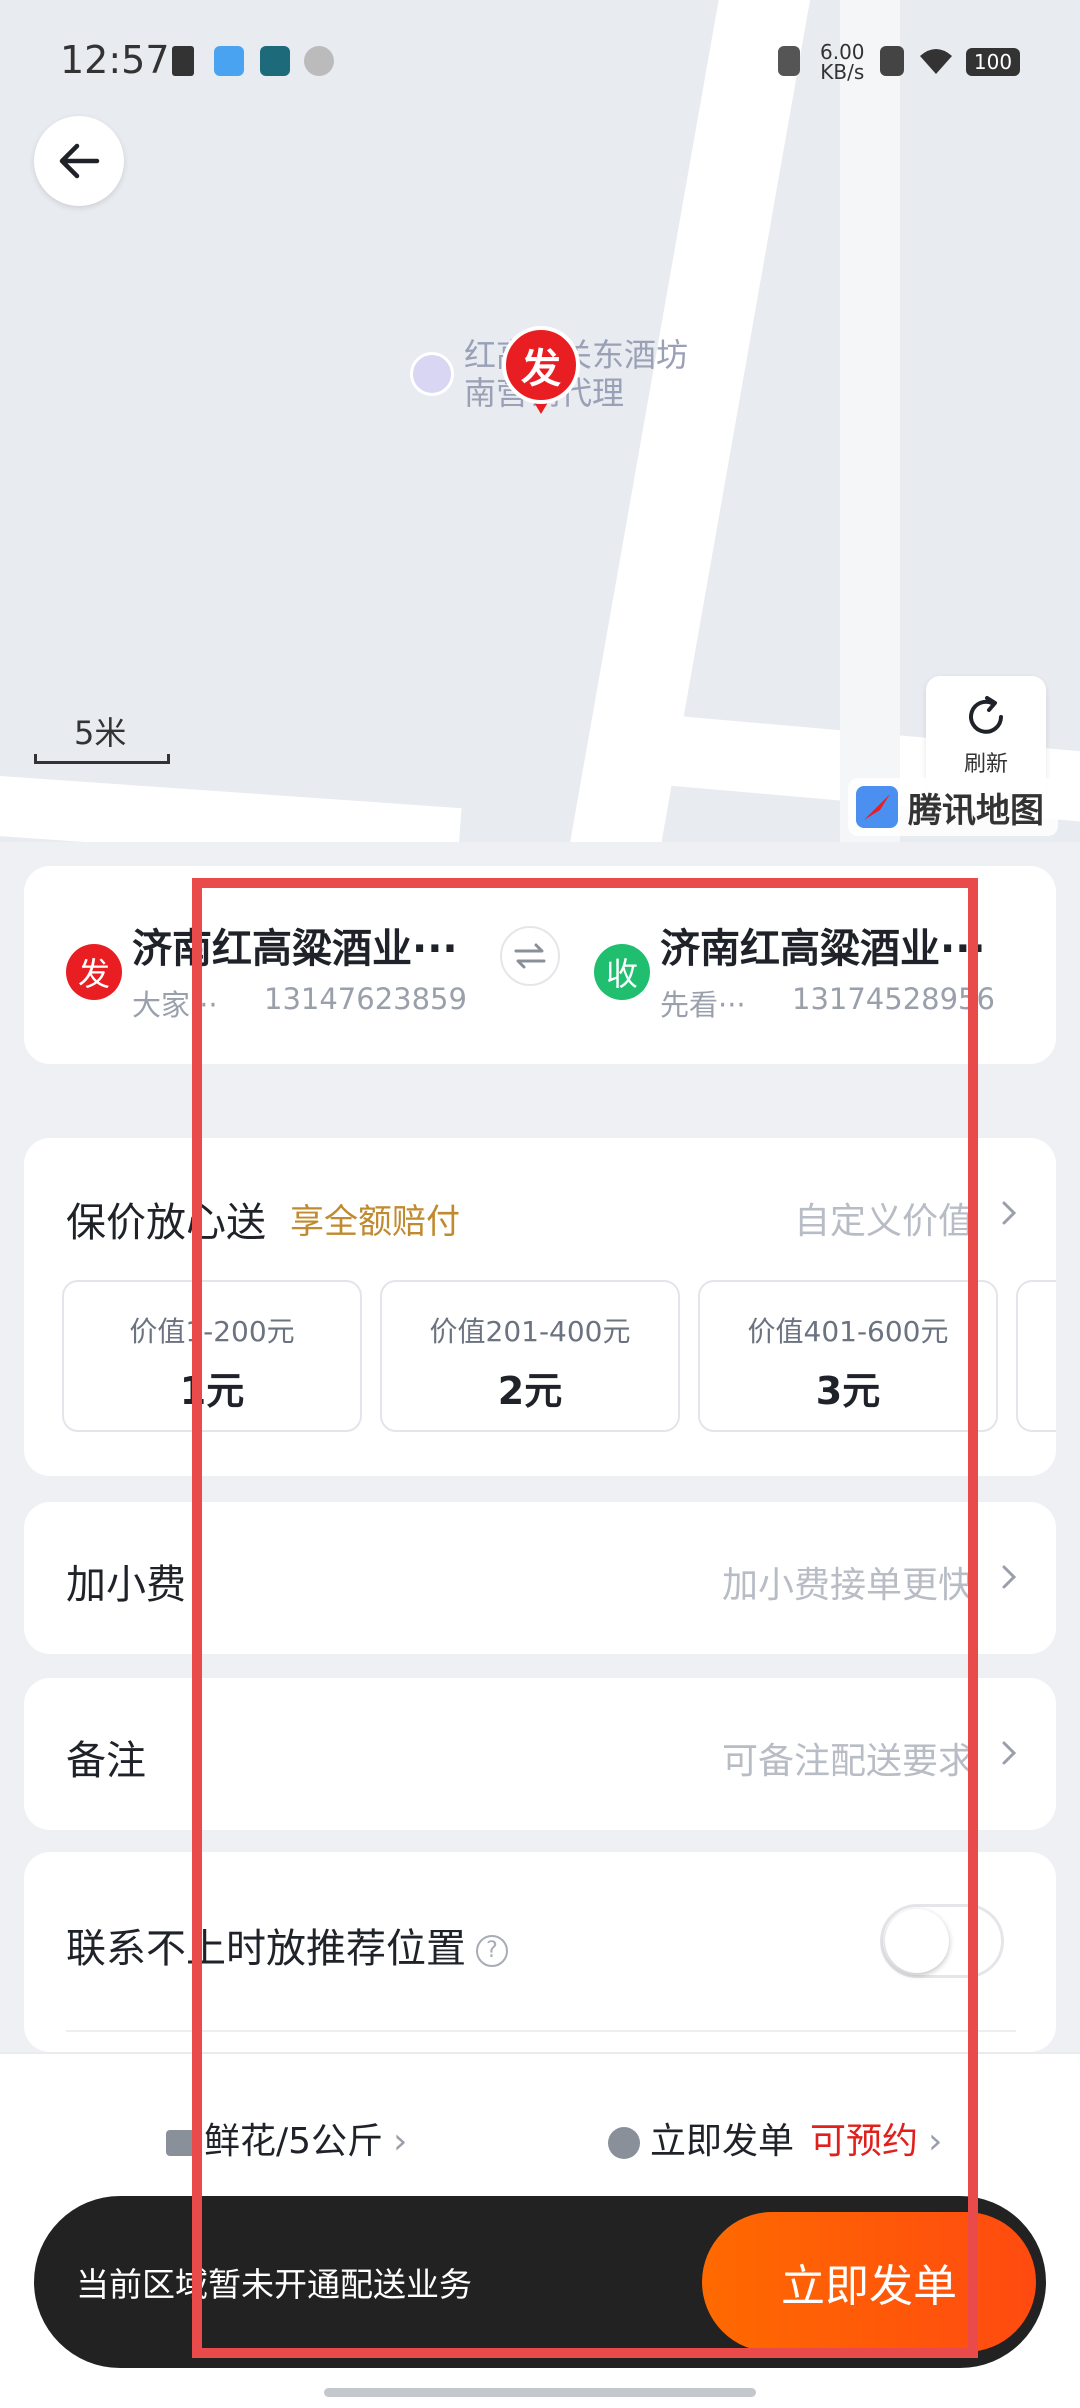 This screenshot has width=1080, height=2408. What do you see at coordinates (540, 1754) in the screenshot?
I see `note-row: 备注 可备注配送要求` at bounding box center [540, 1754].